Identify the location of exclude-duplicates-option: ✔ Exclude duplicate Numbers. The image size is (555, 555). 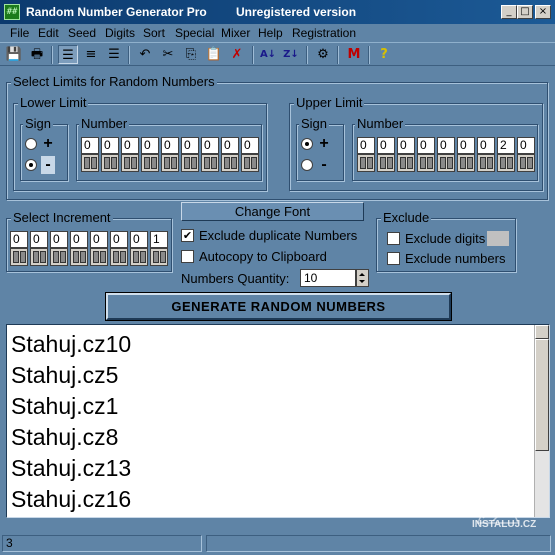
(269, 235).